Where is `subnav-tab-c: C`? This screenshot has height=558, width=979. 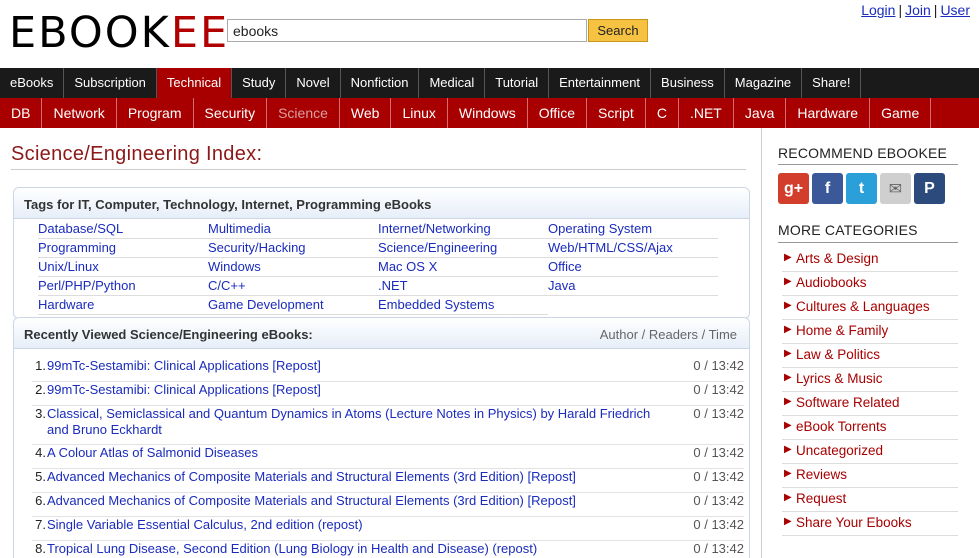 subnav-tab-c: C is located at coordinates (662, 113).